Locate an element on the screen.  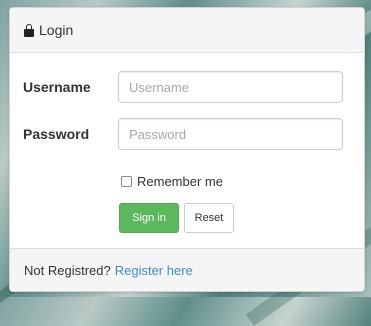
register-link: Register here is located at coordinates (154, 270).